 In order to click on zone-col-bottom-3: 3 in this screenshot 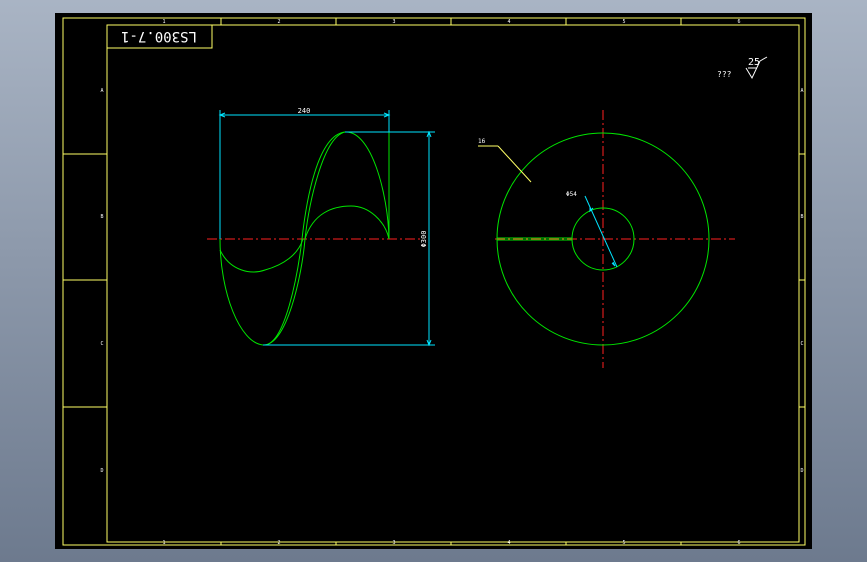, I will do `click(393, 543)`.